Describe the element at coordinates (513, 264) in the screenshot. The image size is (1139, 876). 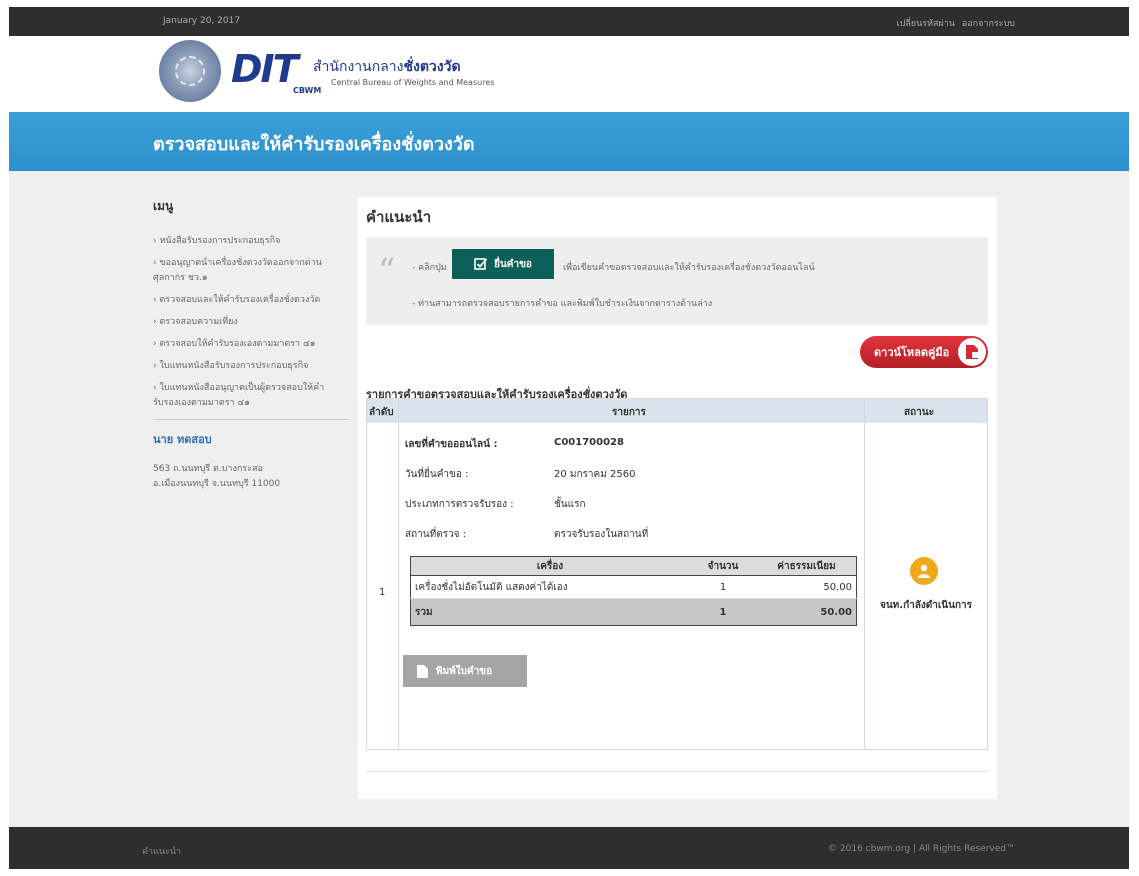
I see `submit-request-label: ยื่นคำขอ` at that location.